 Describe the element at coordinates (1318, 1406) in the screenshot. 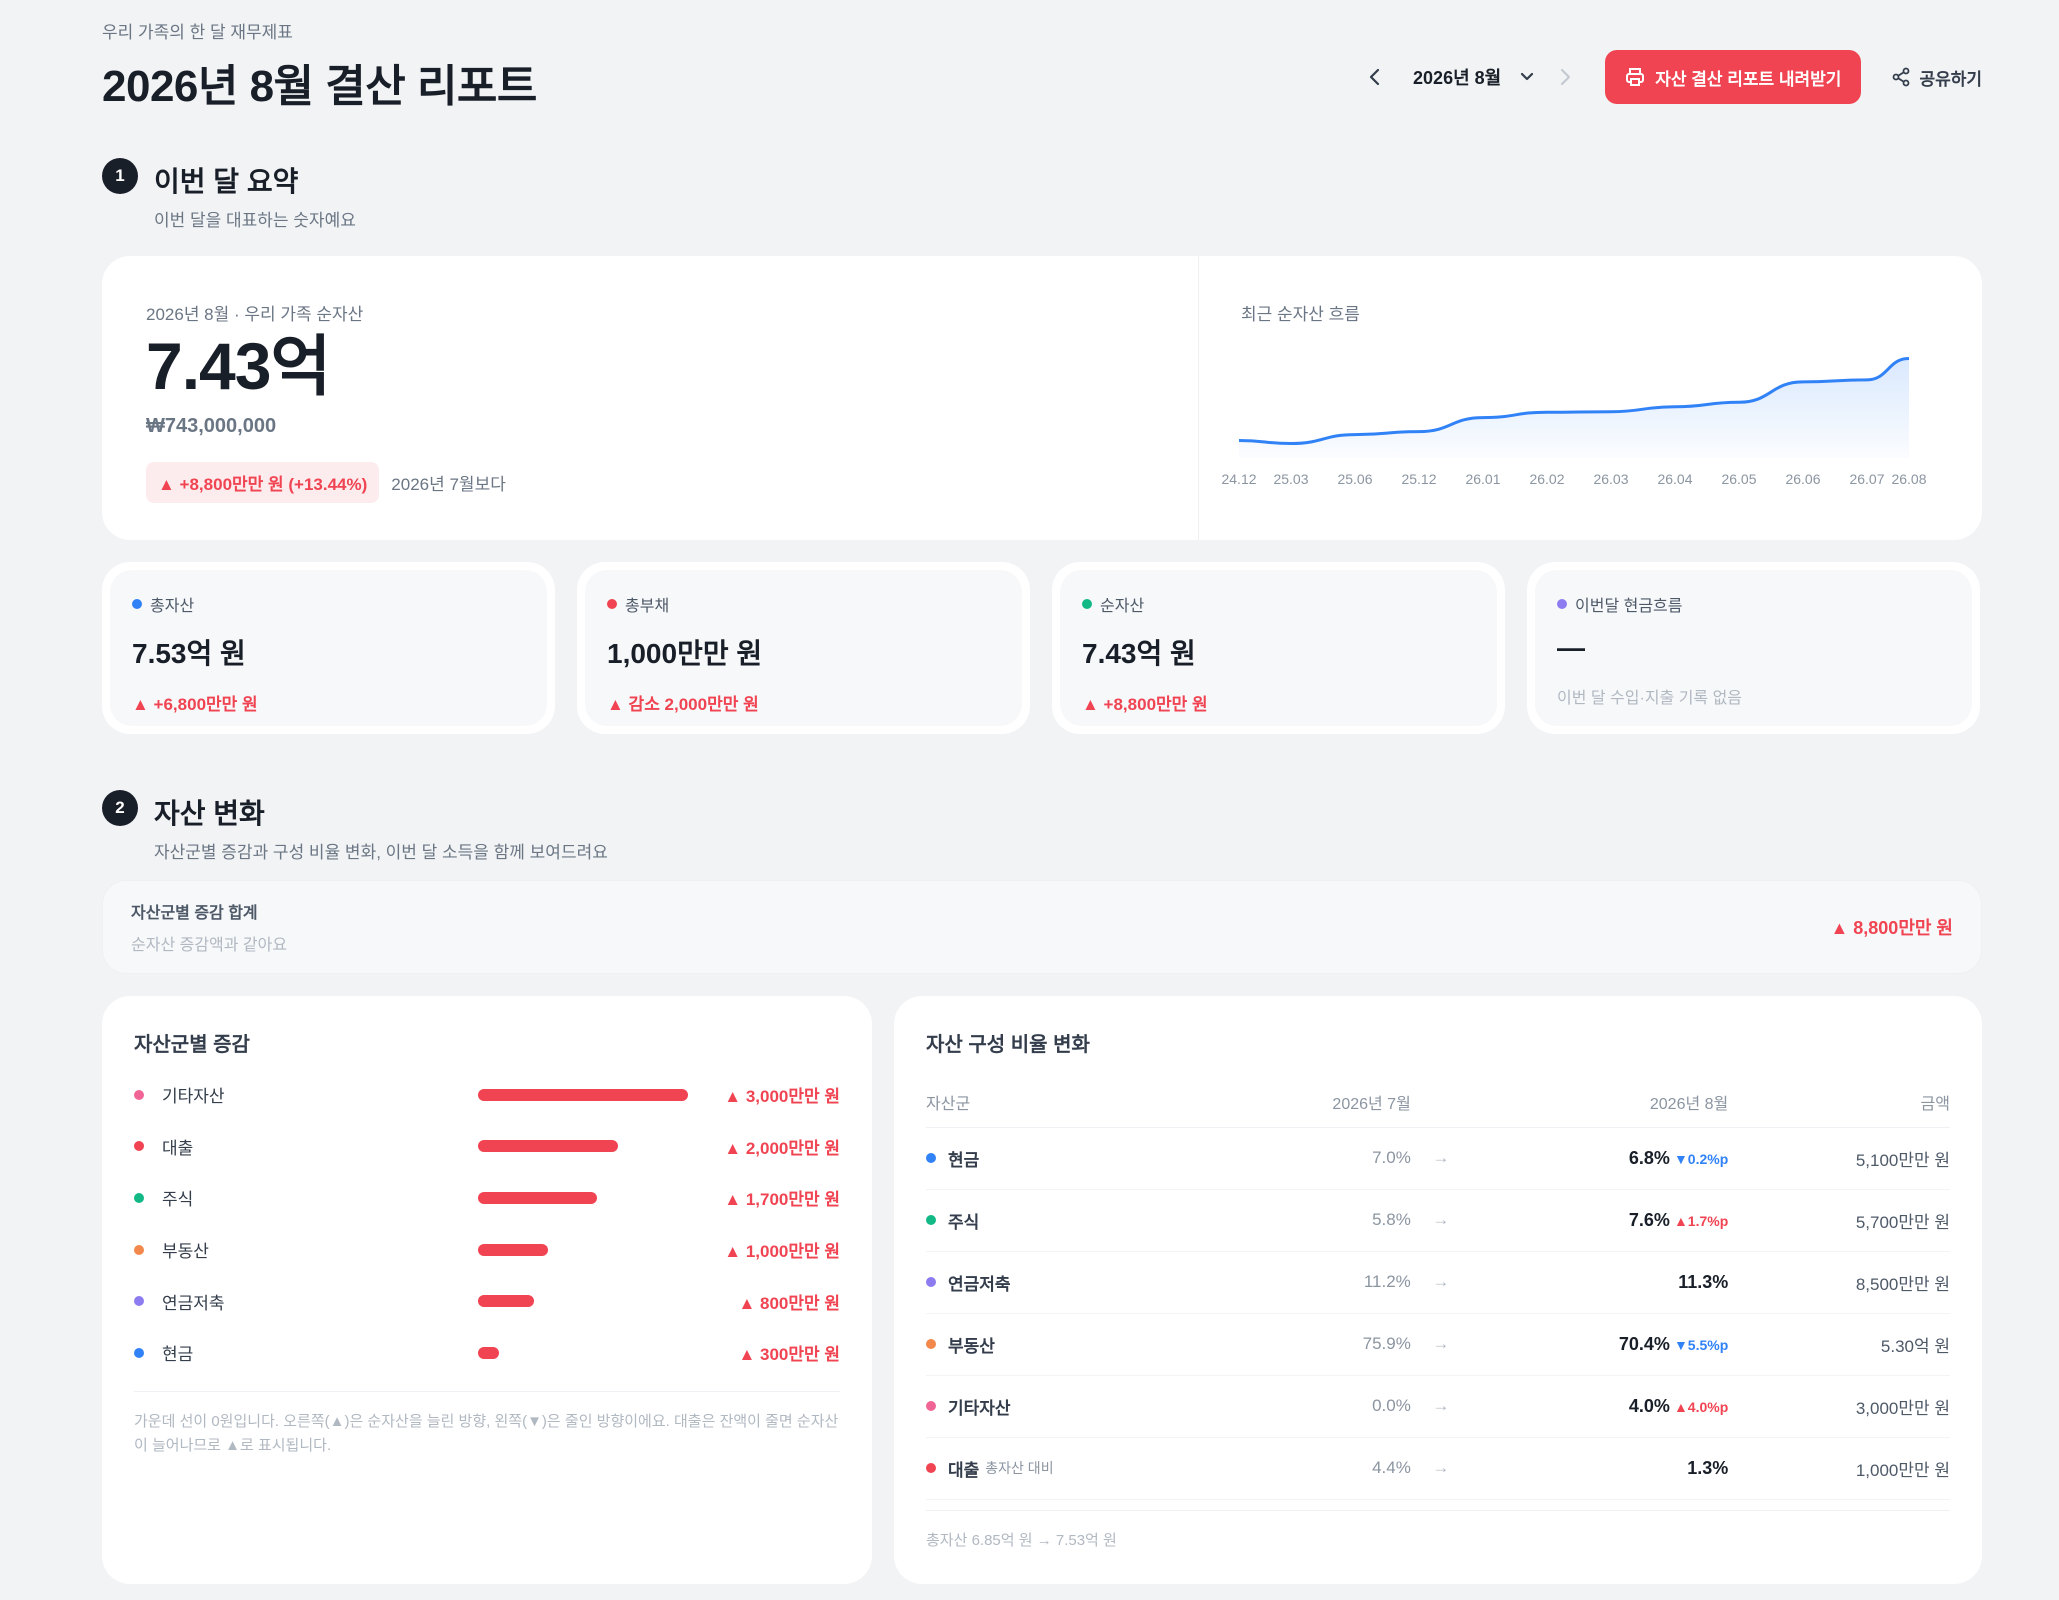

I see `prev-ratio: 0.0%` at that location.